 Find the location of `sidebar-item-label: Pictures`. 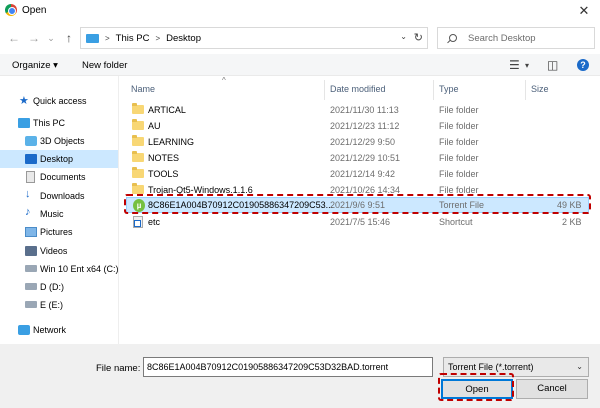

sidebar-item-label: Pictures is located at coordinates (56, 232).